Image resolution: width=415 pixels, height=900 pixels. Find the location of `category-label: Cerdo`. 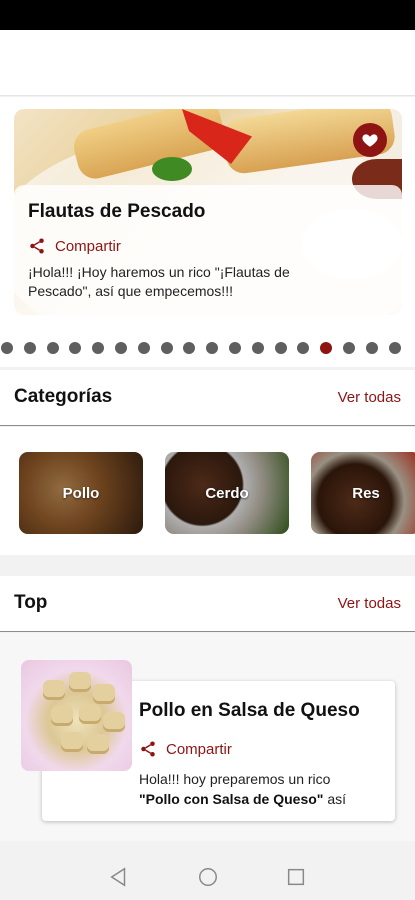

category-label: Cerdo is located at coordinates (227, 493).